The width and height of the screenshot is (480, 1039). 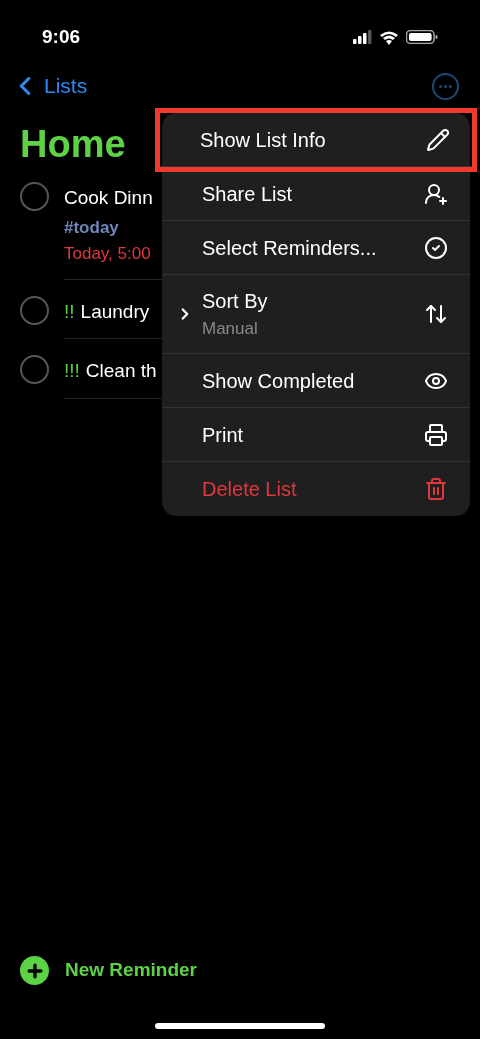 What do you see at coordinates (108, 198) in the screenshot?
I see `reminder-title: Cook Dinn` at bounding box center [108, 198].